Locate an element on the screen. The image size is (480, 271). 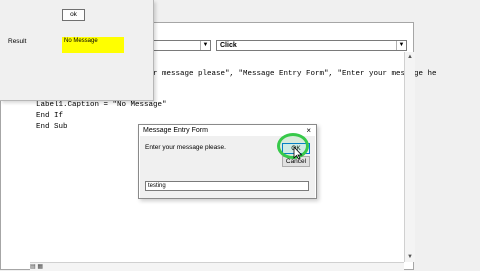
code-line: Label1.Caption = "No Message" is located at coordinates (101, 105).